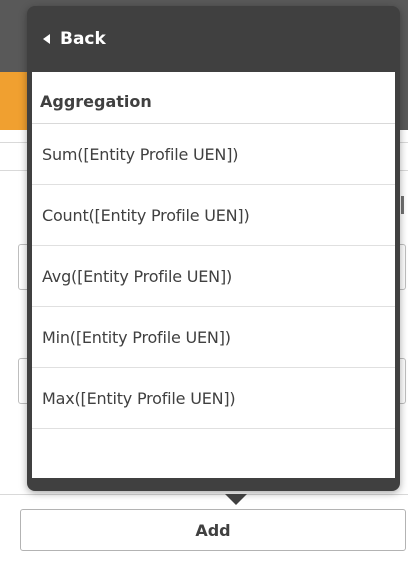 The height and width of the screenshot is (564, 408). Describe the element at coordinates (213, 98) in the screenshot. I see `section-title: Aggregation` at that location.